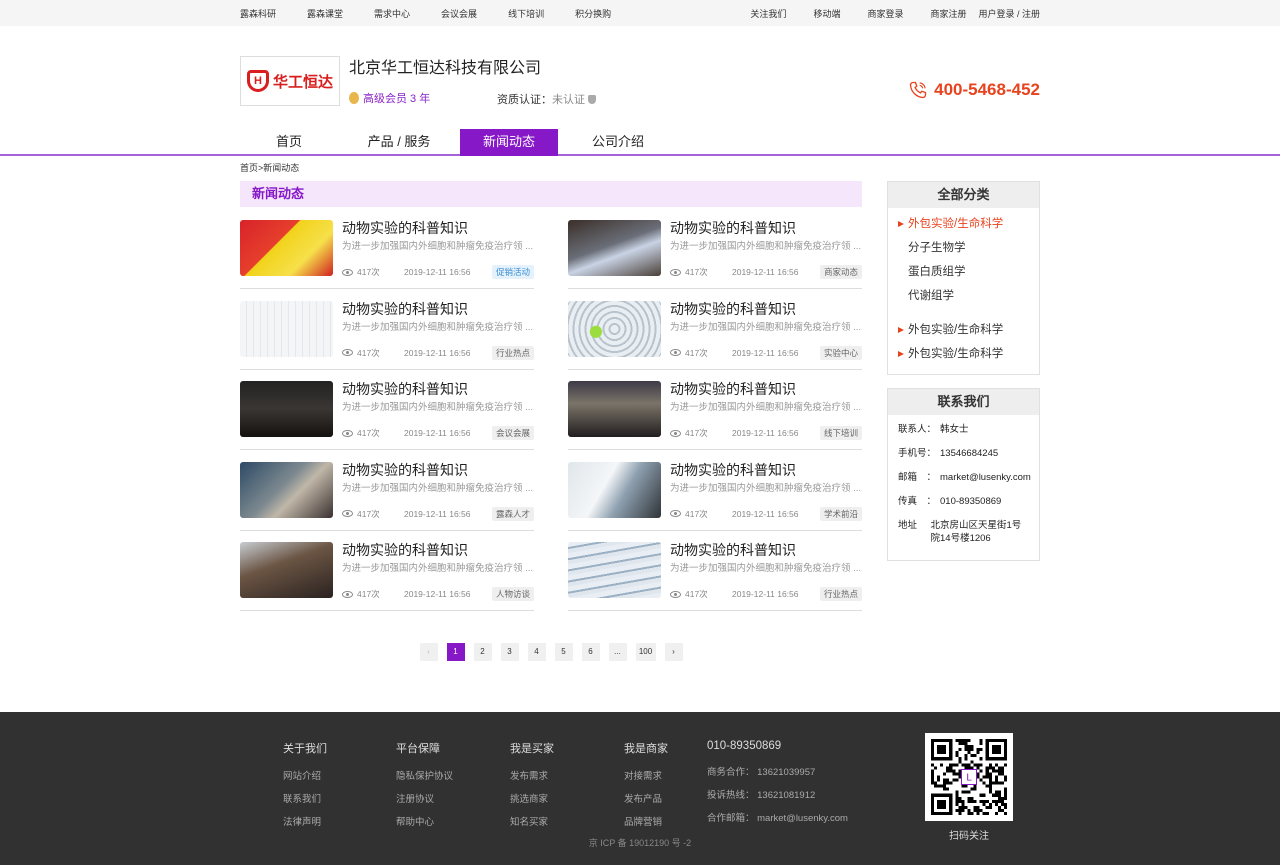  What do you see at coordinates (768, 13) in the screenshot?
I see `follow-us-link: 关注我们` at bounding box center [768, 13].